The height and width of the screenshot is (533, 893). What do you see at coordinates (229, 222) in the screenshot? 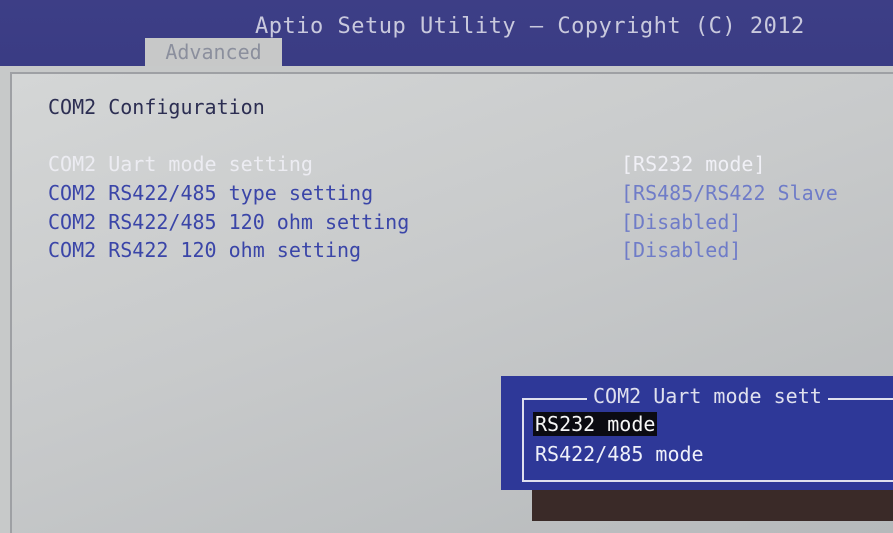
I see `setting-label: COM2 RS422/485 120 ohm setting` at bounding box center [229, 222].